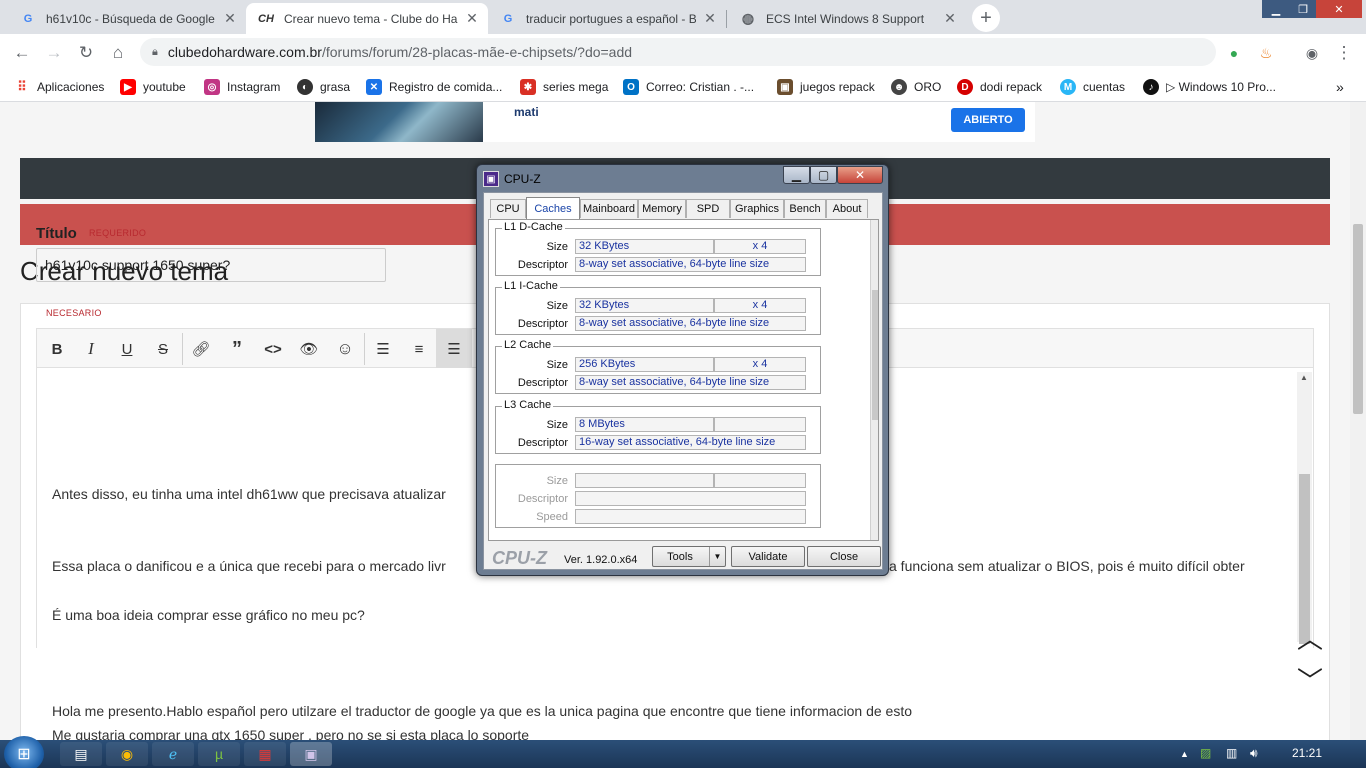 This screenshot has height=768, width=1366. Describe the element at coordinates (519, 558) in the screenshot. I see `cpuz-logo: CPU-Z` at that location.